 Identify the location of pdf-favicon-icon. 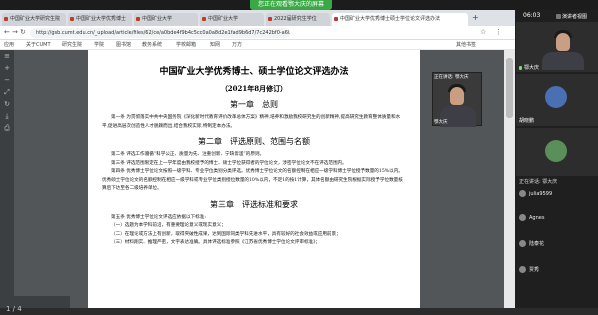
(336, 19).